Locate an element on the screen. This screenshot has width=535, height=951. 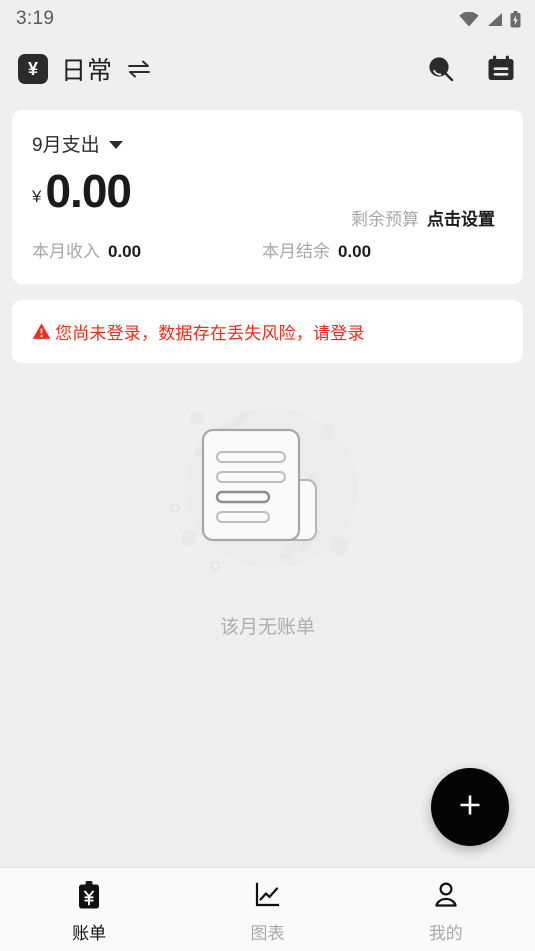
add-record-button is located at coordinates (470, 807).